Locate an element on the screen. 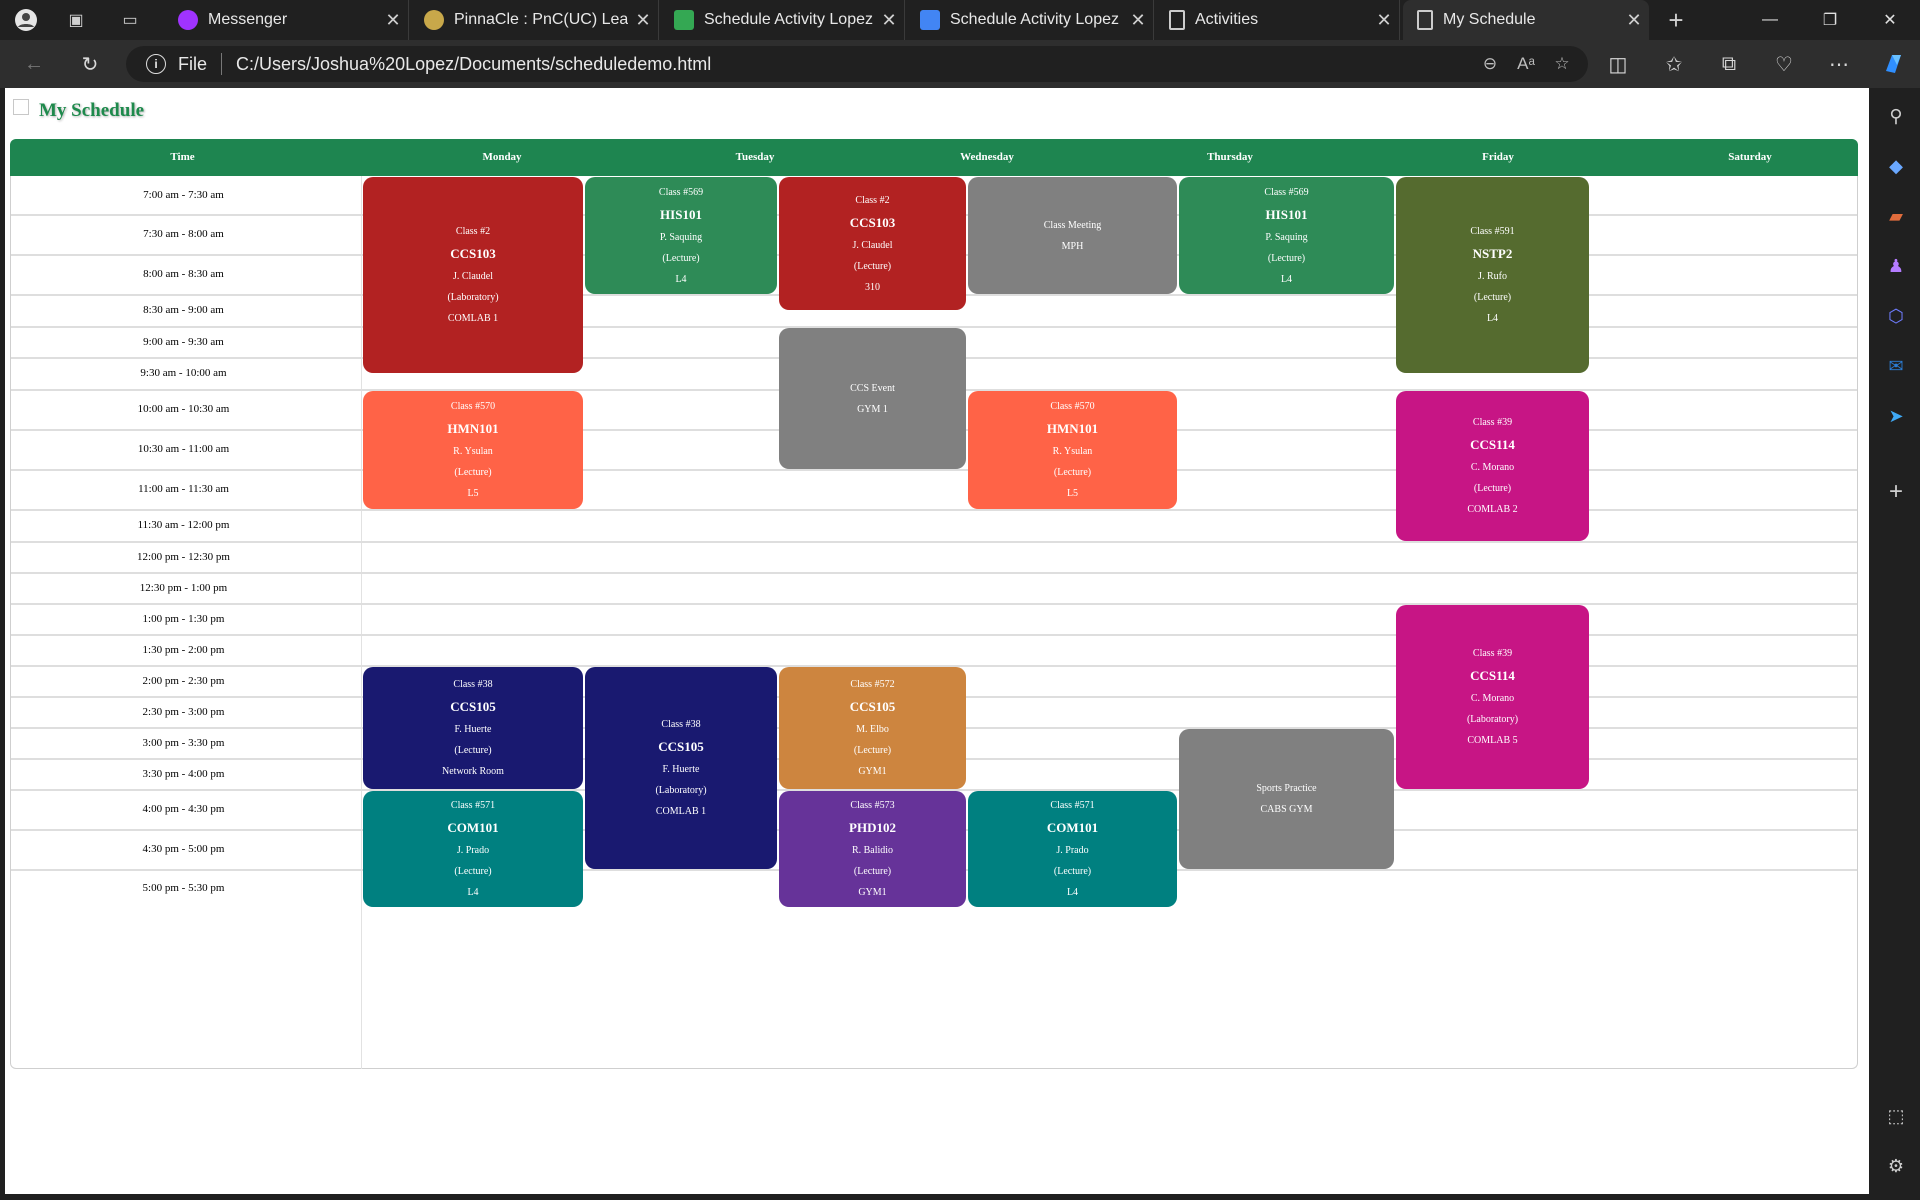 The height and width of the screenshot is (1200, 1920). tab-title: My Schedule is located at coordinates (1489, 19).